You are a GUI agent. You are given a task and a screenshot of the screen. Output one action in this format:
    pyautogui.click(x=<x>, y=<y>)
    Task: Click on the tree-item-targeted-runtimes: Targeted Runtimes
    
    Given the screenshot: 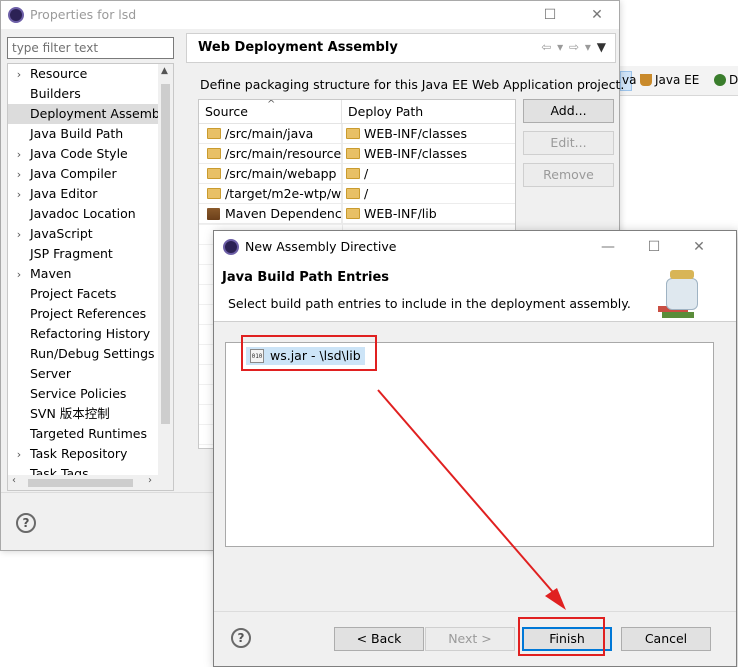 What is the action you would take?
    pyautogui.click(x=85, y=434)
    